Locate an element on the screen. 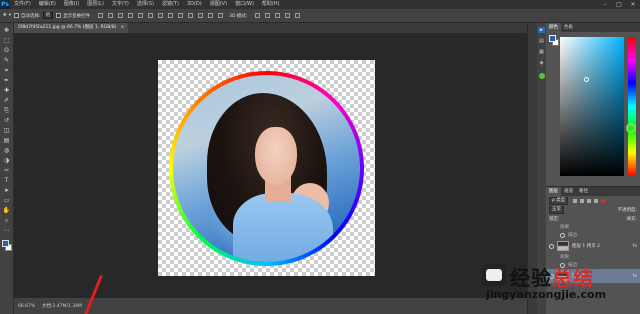  layer-row-selected: 图层 1 fx is located at coordinates (593, 276).